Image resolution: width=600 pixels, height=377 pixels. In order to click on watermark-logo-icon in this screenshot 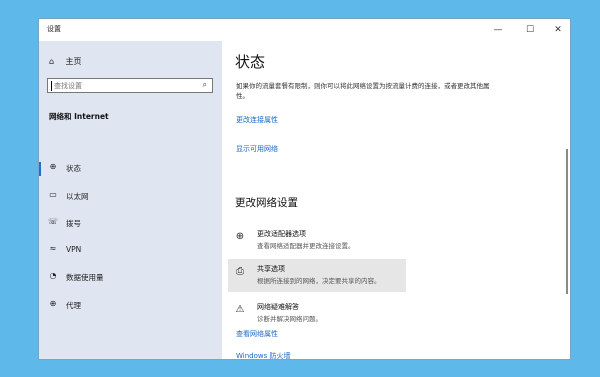, I will do `click(485, 332)`.